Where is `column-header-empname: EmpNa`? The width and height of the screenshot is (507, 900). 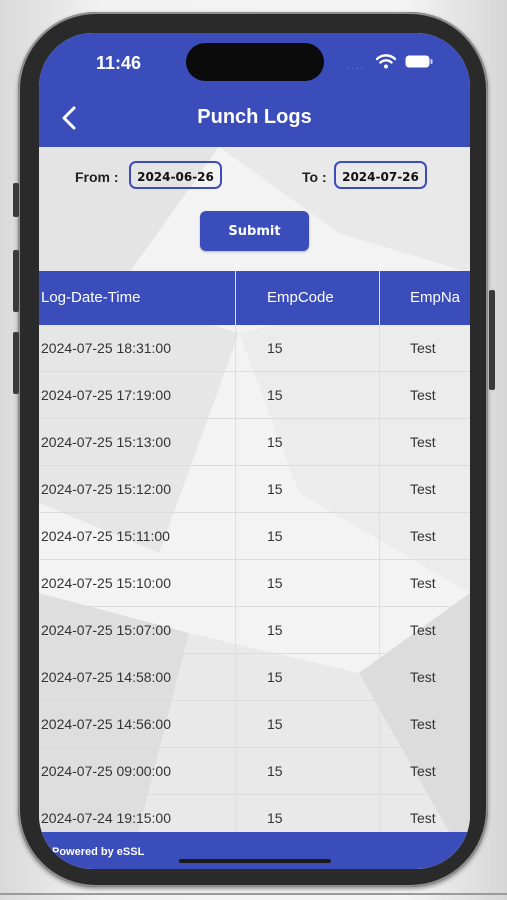
column-header-empname: EmpNa is located at coordinates (440, 298).